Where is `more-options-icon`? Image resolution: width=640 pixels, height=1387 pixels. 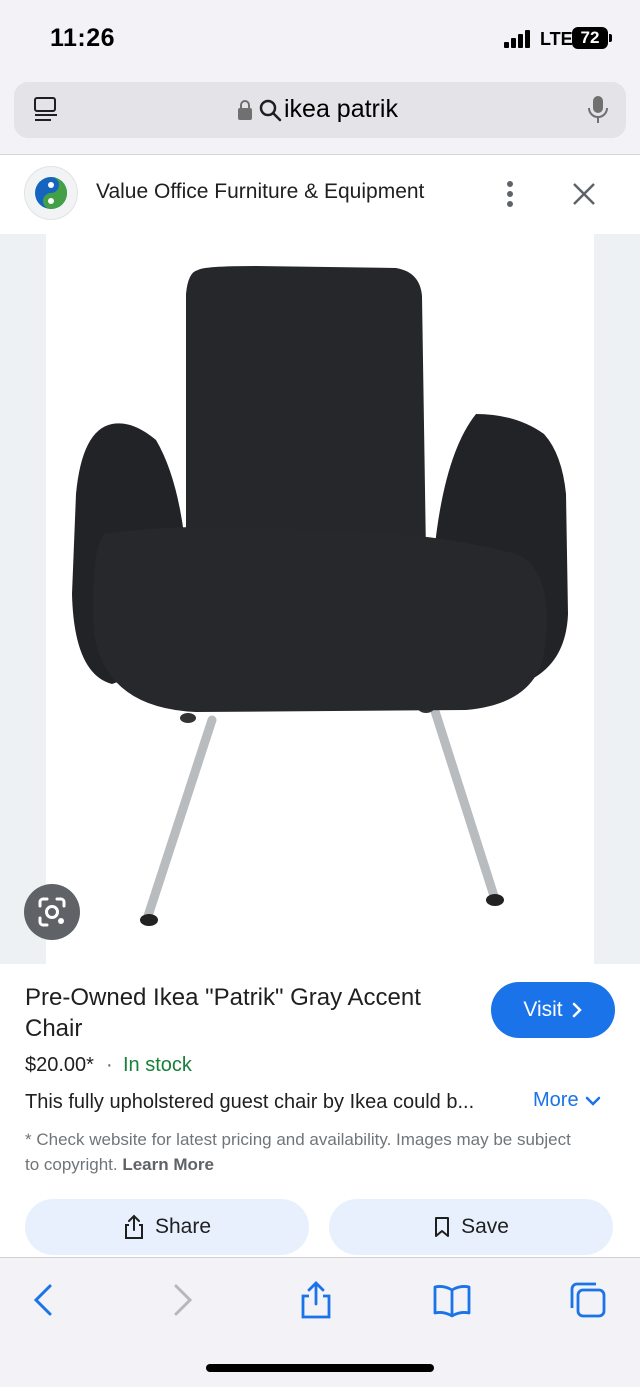
more-options-icon is located at coordinates (510, 194).